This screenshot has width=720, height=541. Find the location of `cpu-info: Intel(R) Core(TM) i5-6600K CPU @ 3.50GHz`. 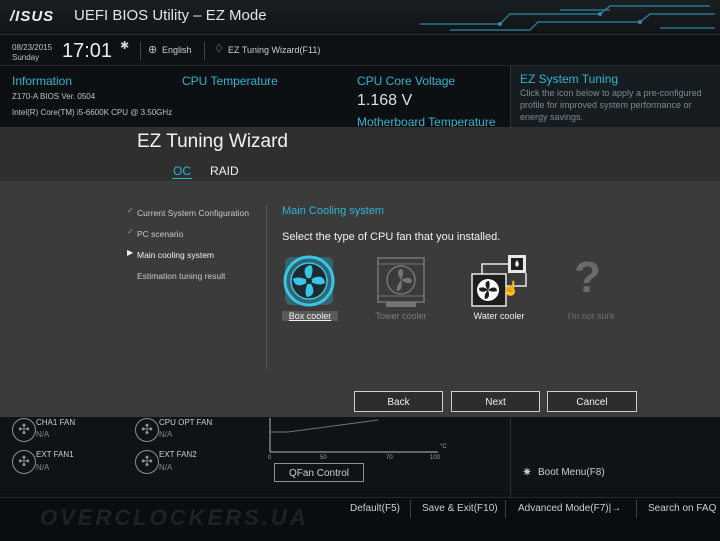

cpu-info: Intel(R) Core(TM) i5-6600K CPU @ 3.50GHz is located at coordinates (92, 112).